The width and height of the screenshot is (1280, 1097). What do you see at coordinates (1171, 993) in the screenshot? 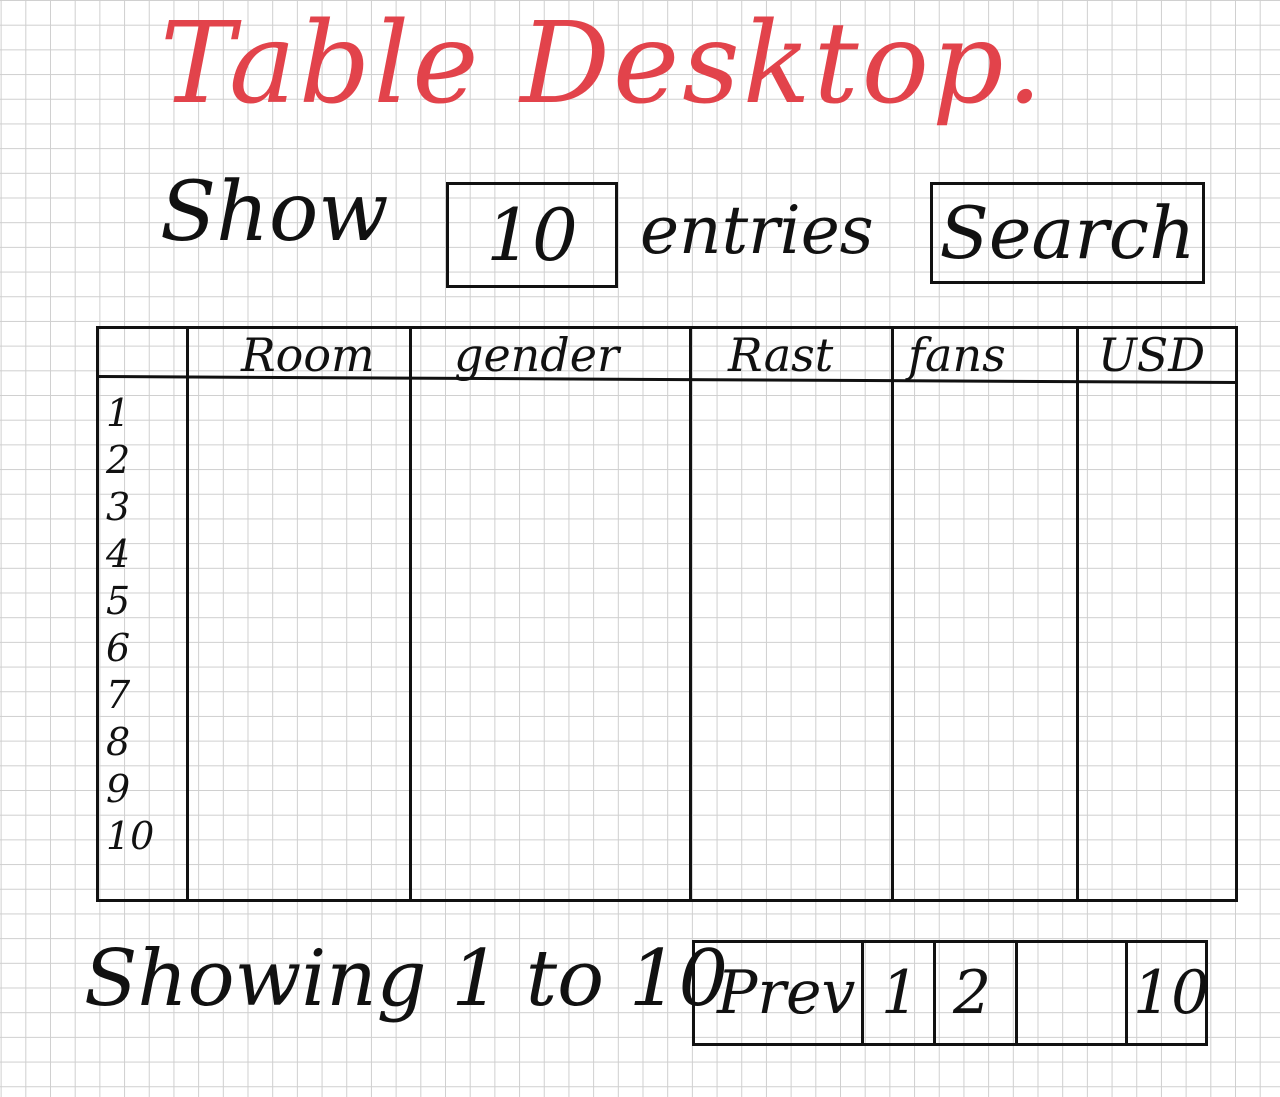
I see `pagination-page-10: 10` at bounding box center [1171, 993].